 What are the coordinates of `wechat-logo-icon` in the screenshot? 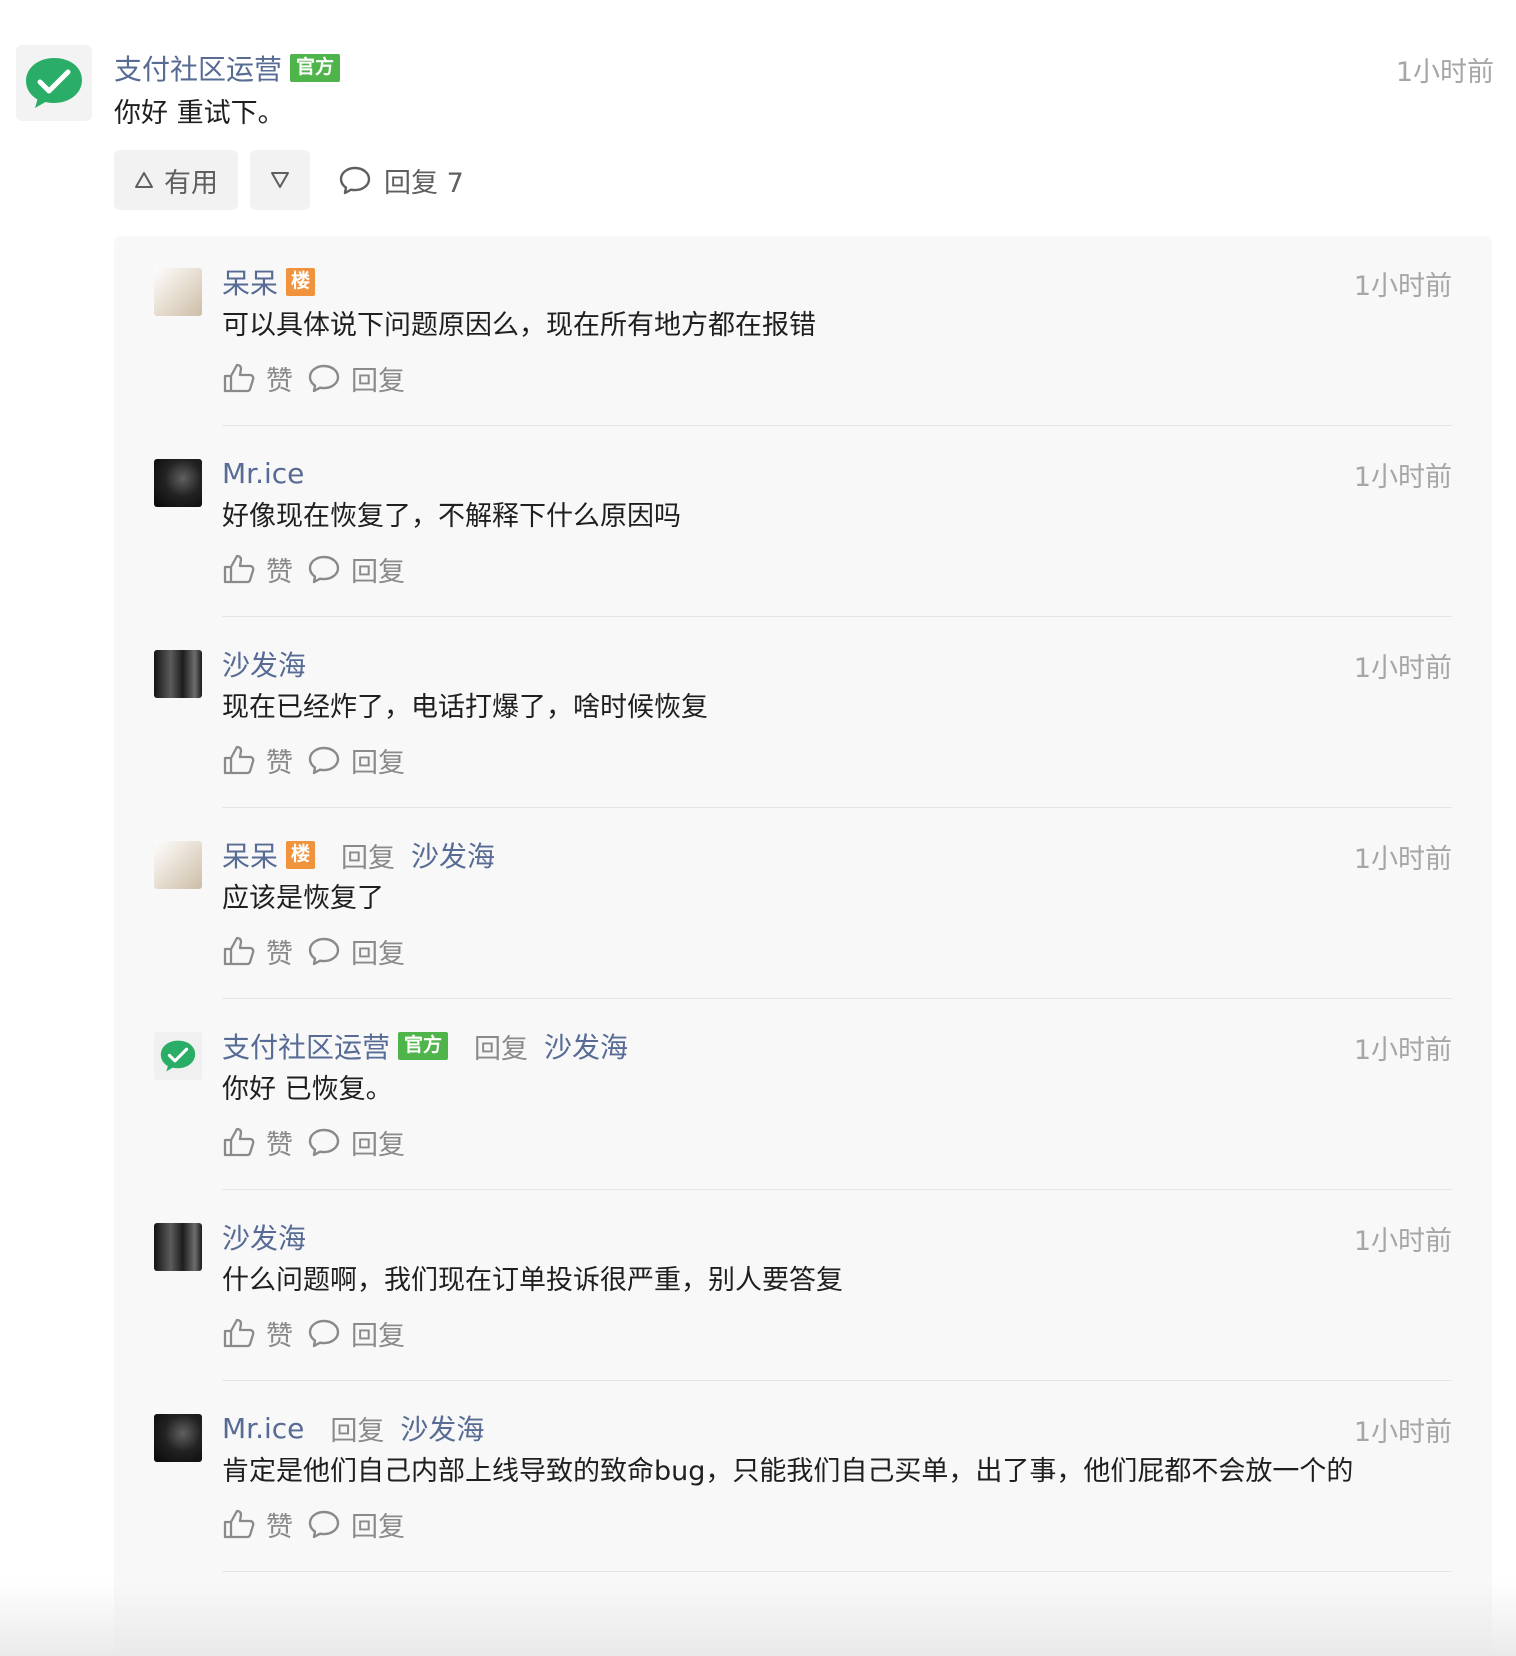 It's located at (54, 83).